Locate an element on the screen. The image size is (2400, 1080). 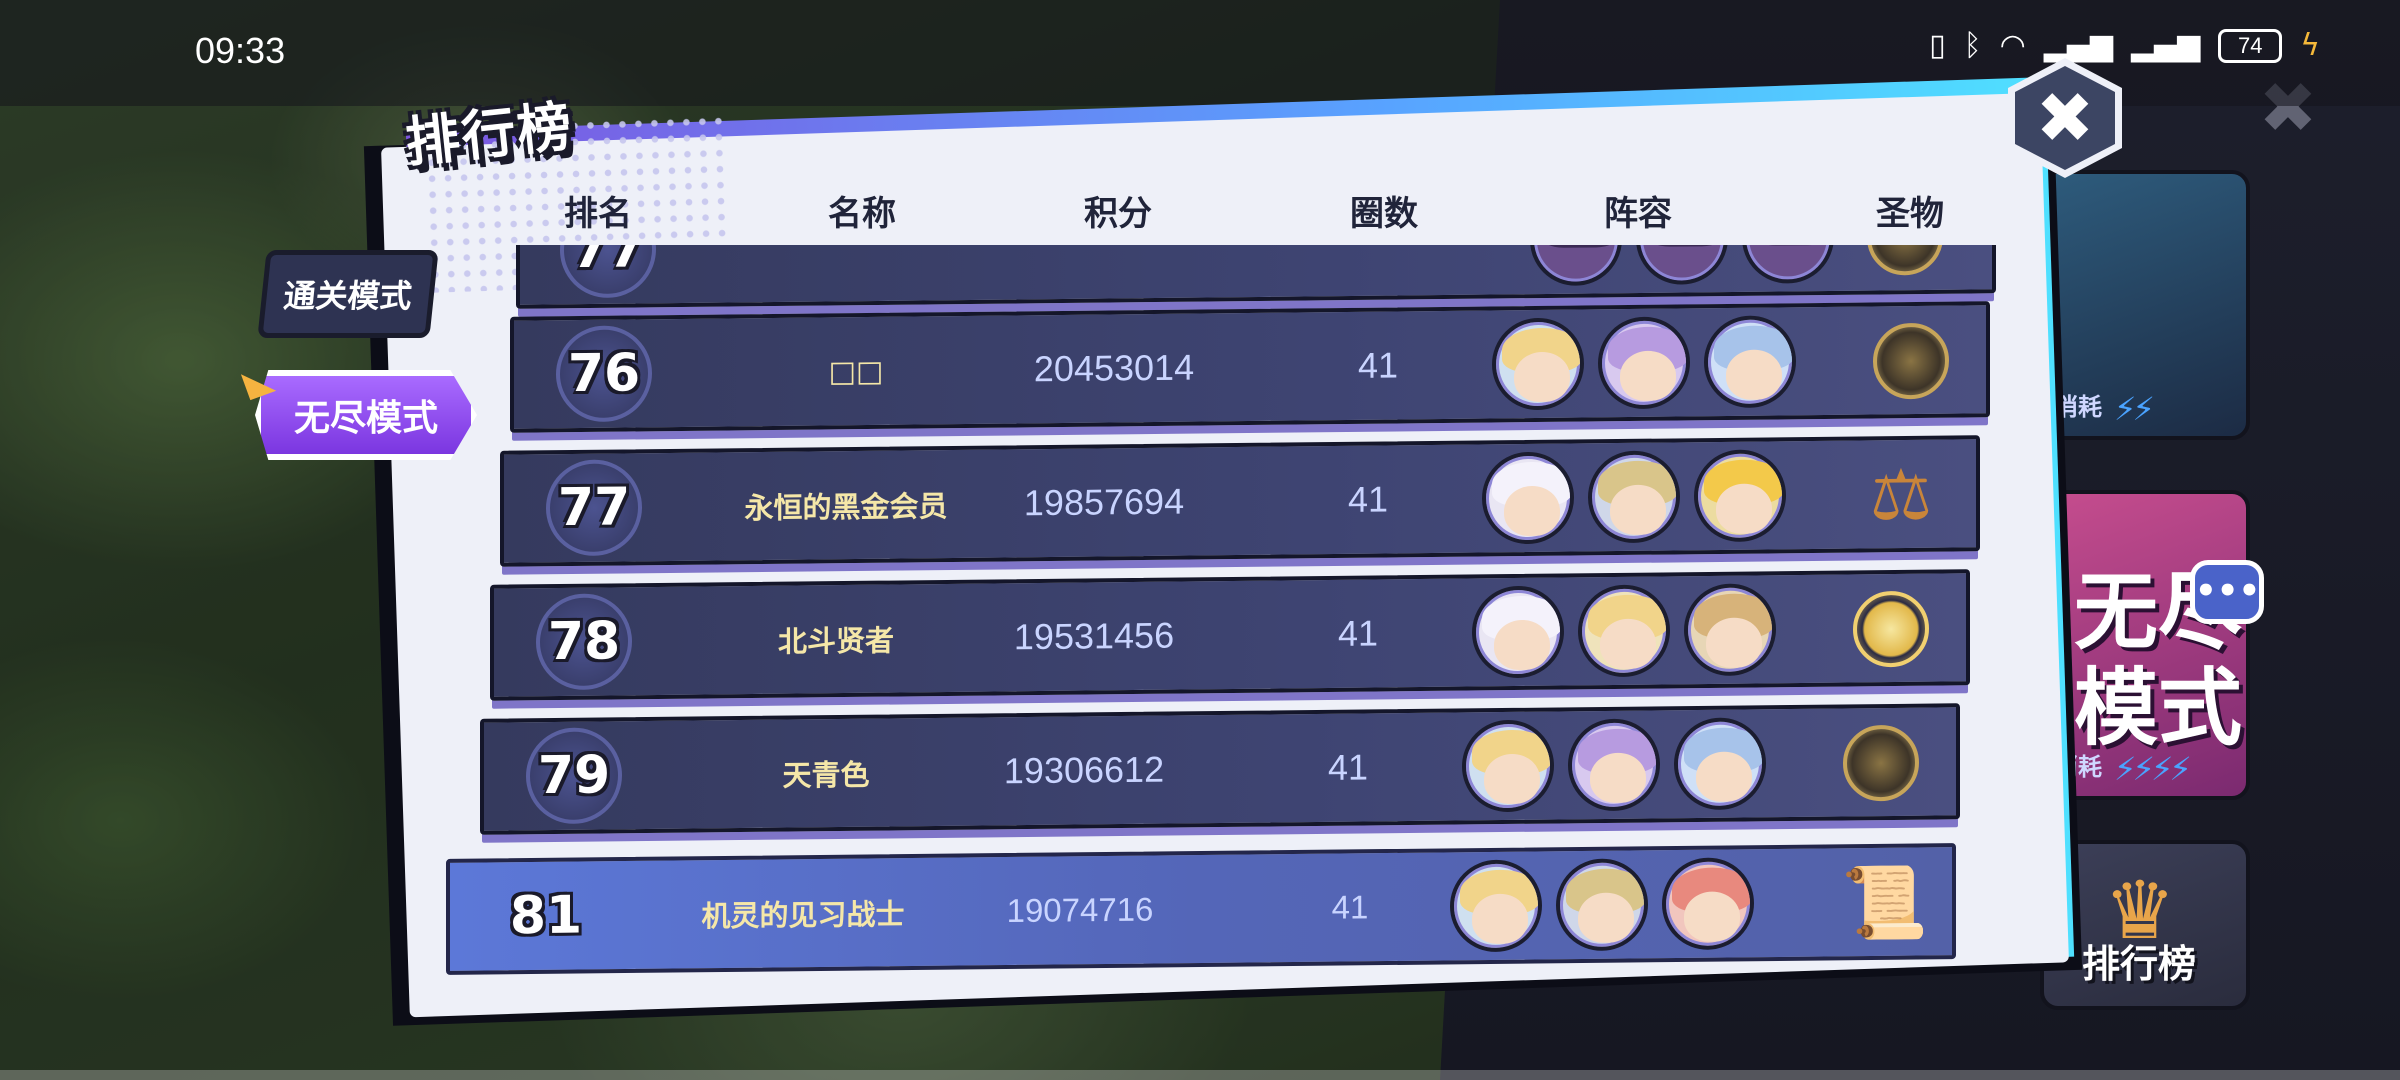
bluetooth-icon: ᛒ is located at coordinates (1972, 45).